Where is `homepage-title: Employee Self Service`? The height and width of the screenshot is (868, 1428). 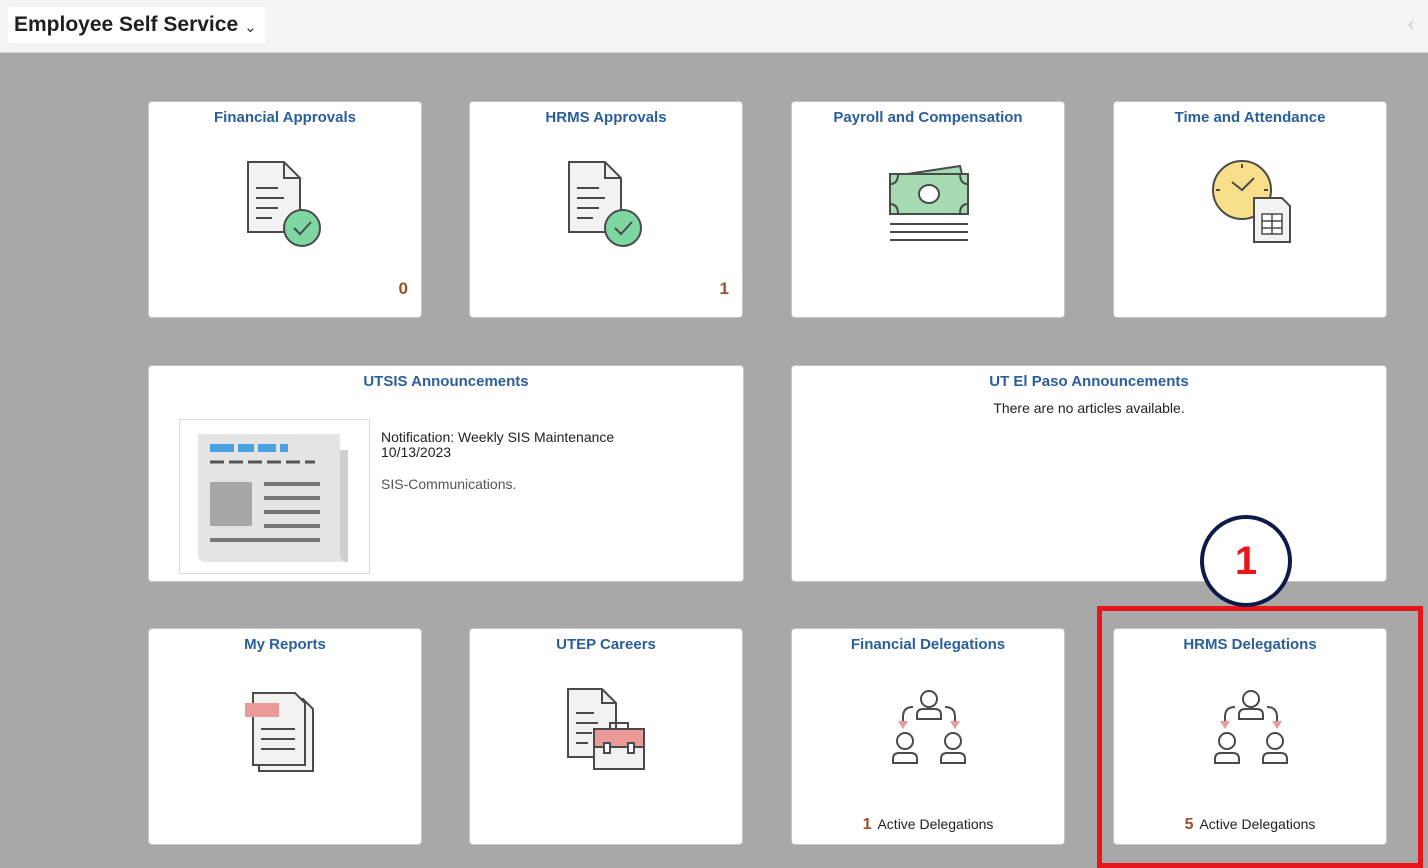 homepage-title: Employee Self Service is located at coordinates (126, 24).